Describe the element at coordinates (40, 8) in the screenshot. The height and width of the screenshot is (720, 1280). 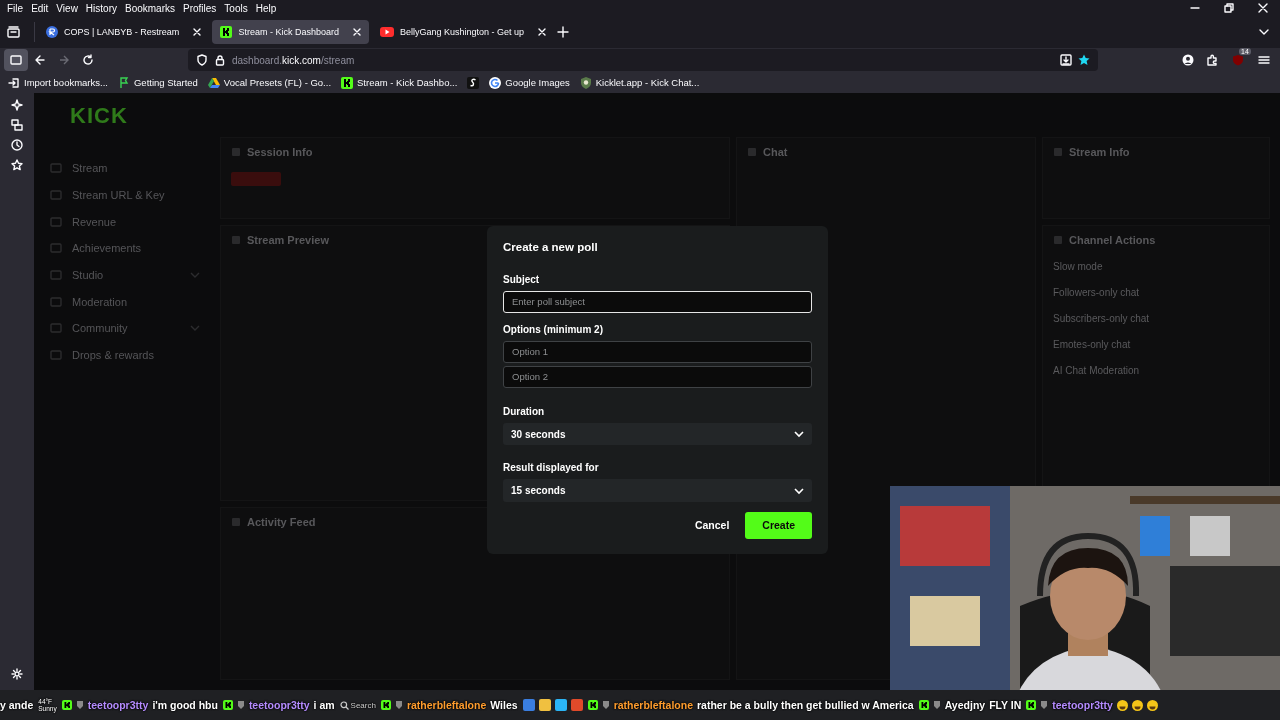
I see `menu-item: Edit` at that location.